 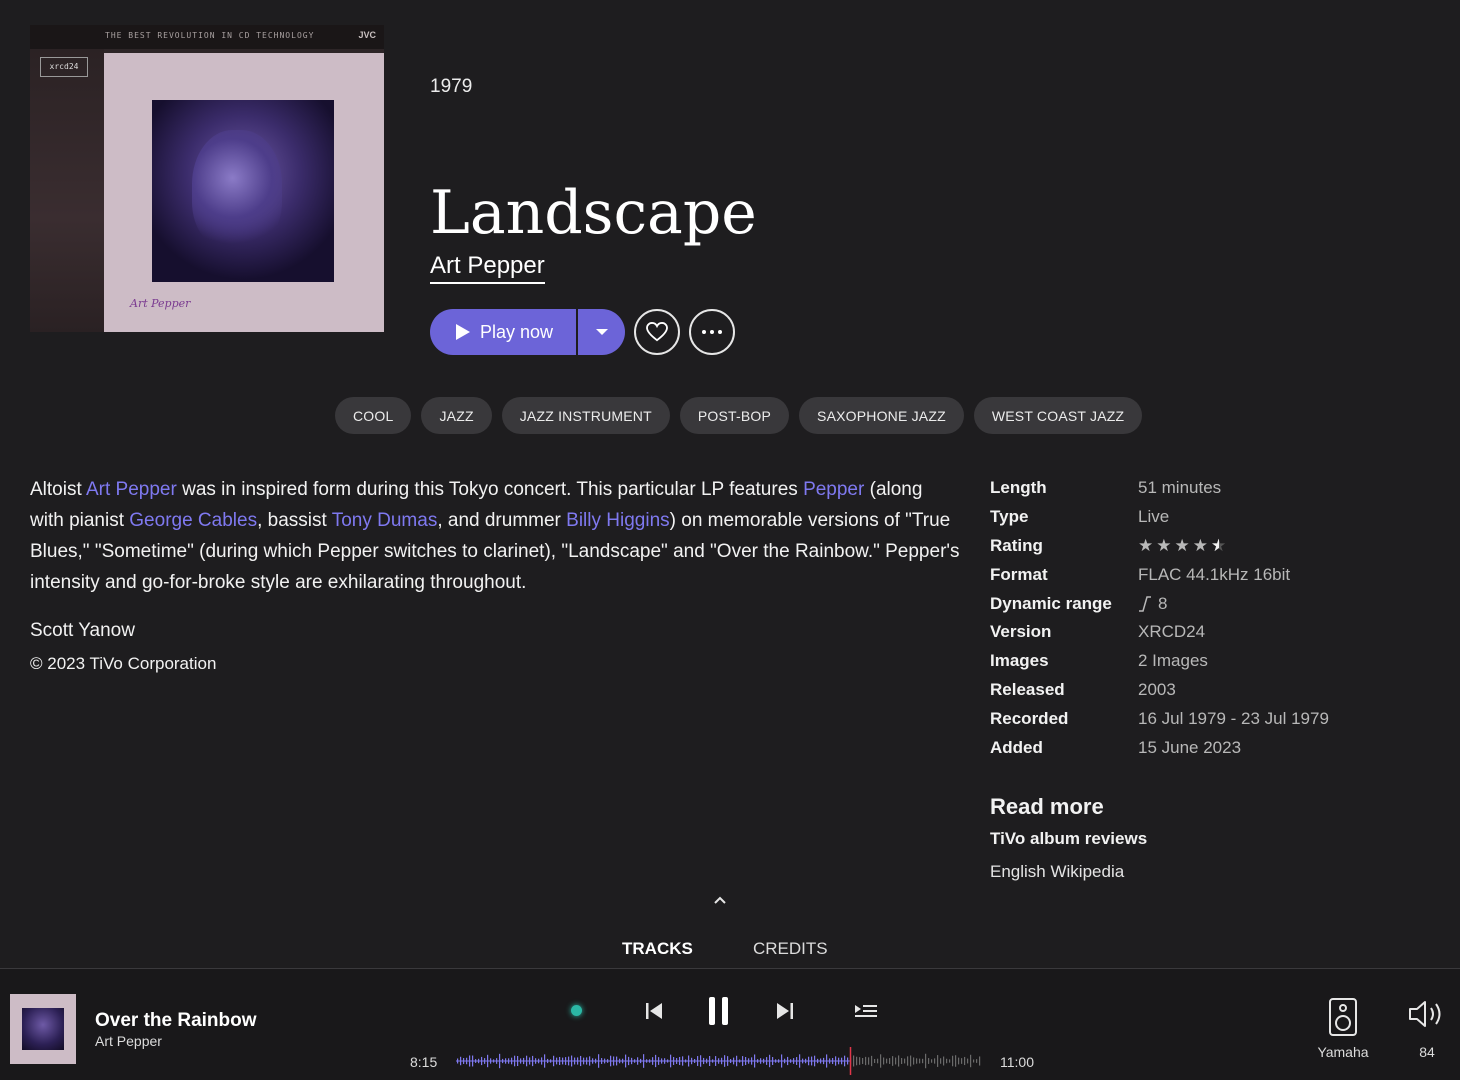 I want to click on next-track-button, so click(x=785, y=1011).